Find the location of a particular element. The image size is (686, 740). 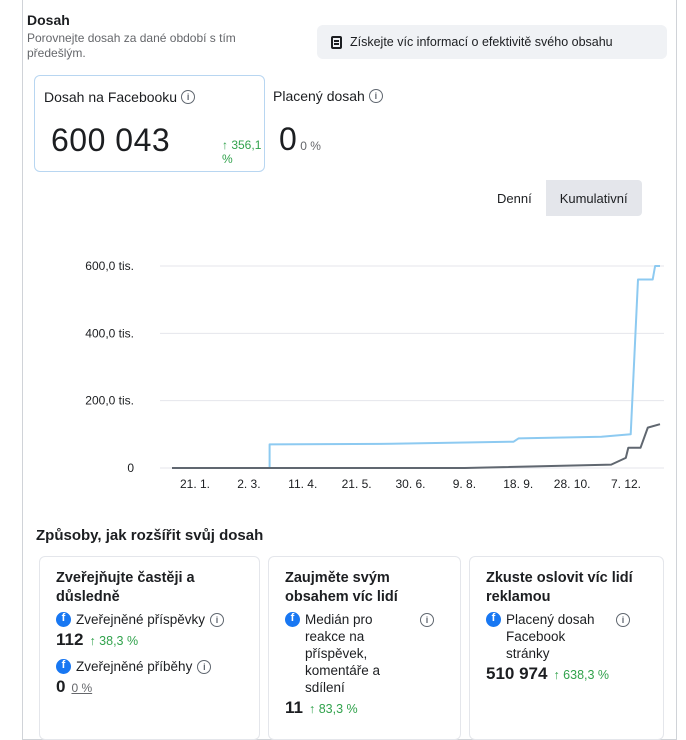

x-tick-label: 7. 12. is located at coordinates (626, 484).